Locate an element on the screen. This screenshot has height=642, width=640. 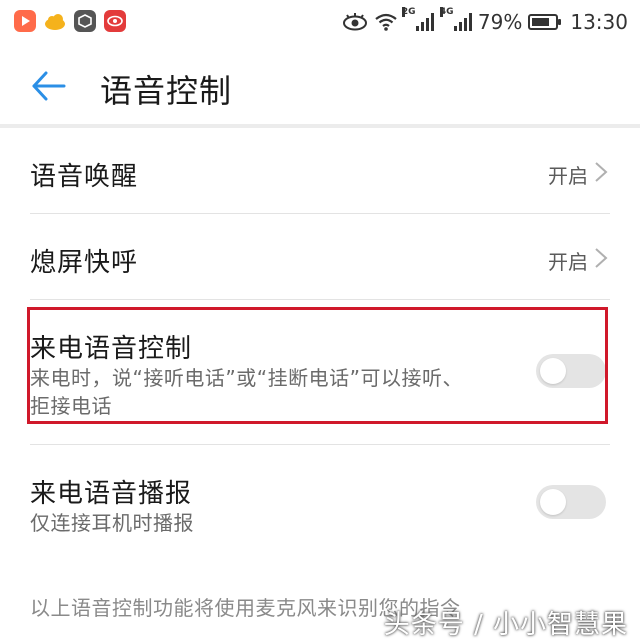
cloud-app-icon is located at coordinates (55, 21).